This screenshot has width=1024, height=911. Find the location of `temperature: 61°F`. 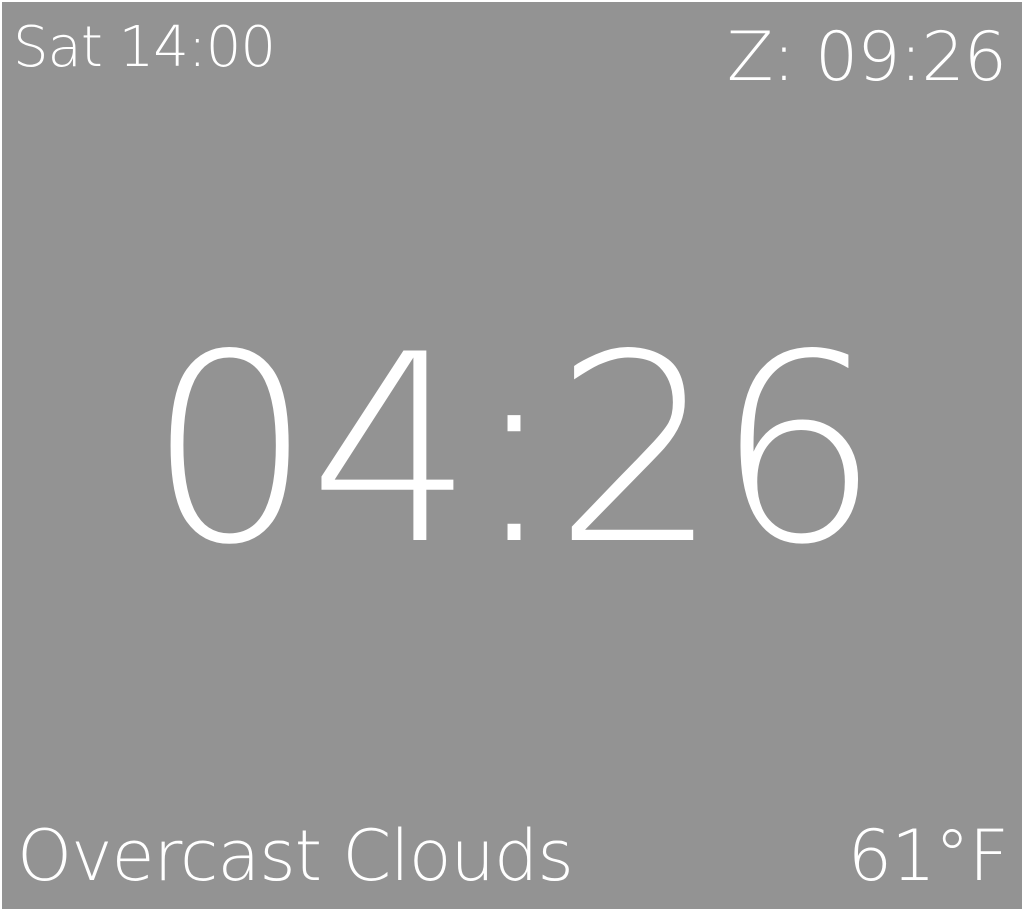

temperature: 61°F is located at coordinates (928, 856).